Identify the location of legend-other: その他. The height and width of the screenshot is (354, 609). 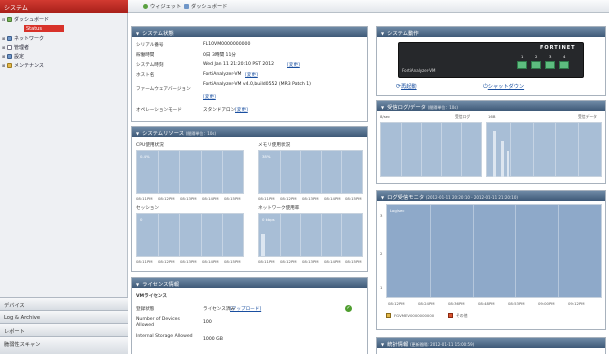
(462, 315).